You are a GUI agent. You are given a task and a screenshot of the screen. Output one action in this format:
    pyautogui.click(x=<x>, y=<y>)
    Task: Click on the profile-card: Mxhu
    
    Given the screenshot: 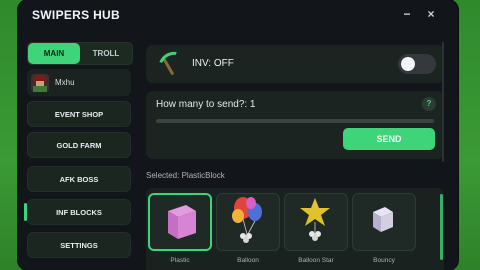 What is the action you would take?
    pyautogui.click(x=79, y=82)
    